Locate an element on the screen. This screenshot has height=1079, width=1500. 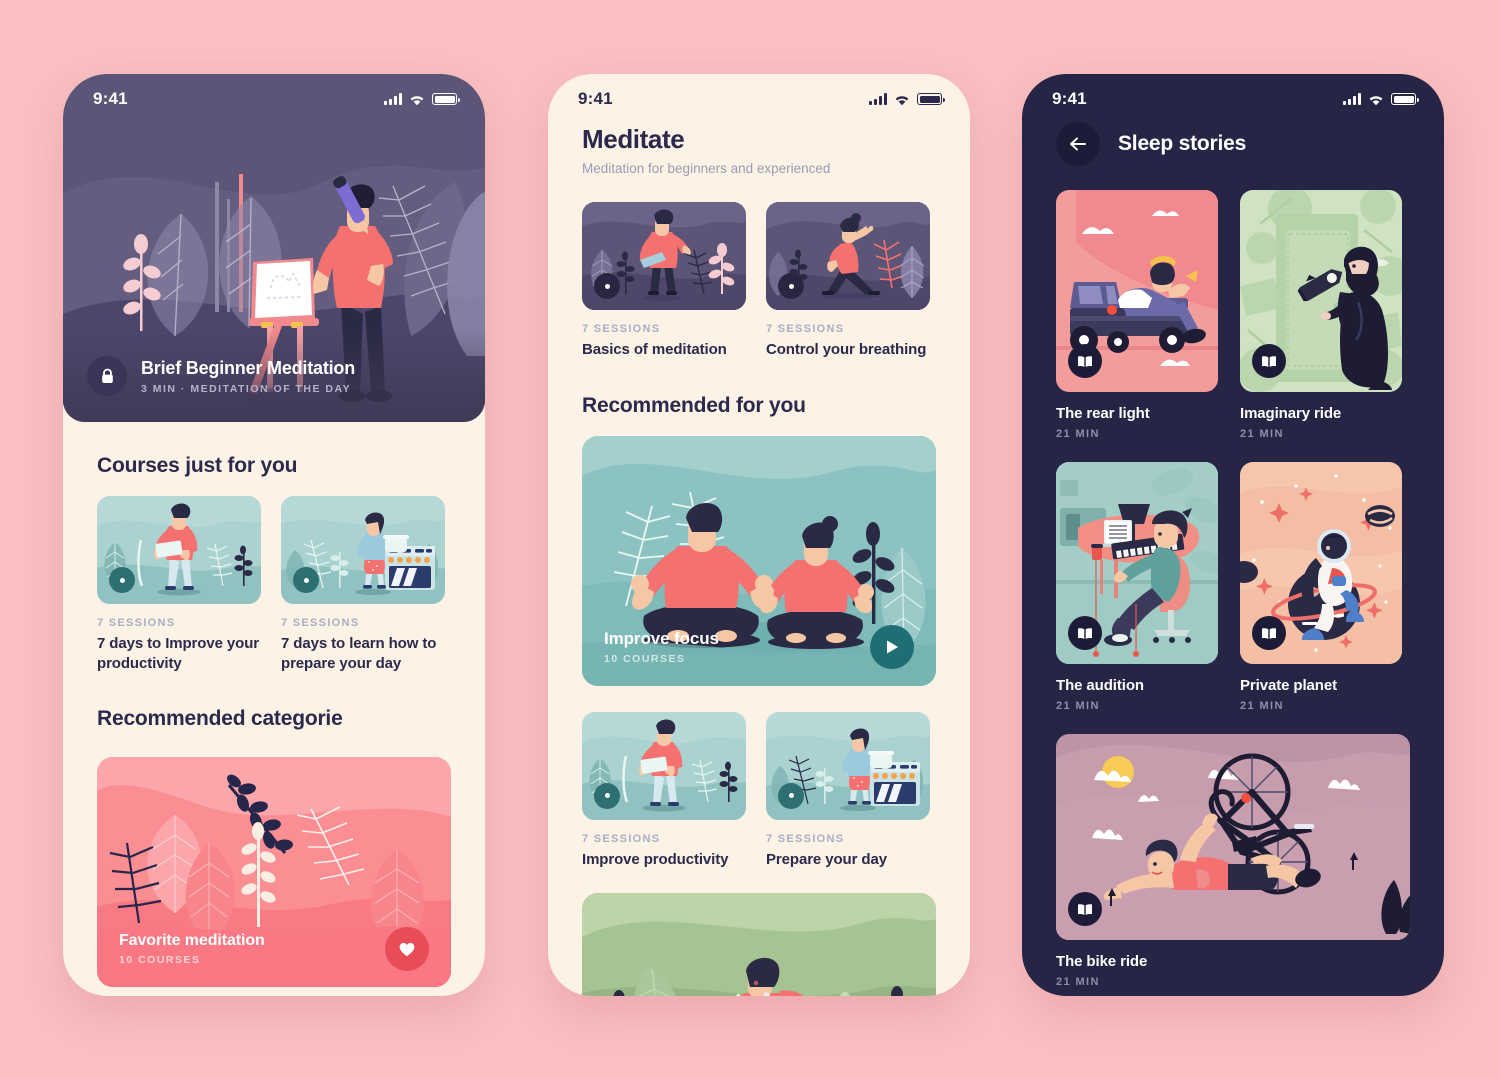
favorite-card-text: Favorite meditation 10 COURSES is located at coordinates (192, 949).